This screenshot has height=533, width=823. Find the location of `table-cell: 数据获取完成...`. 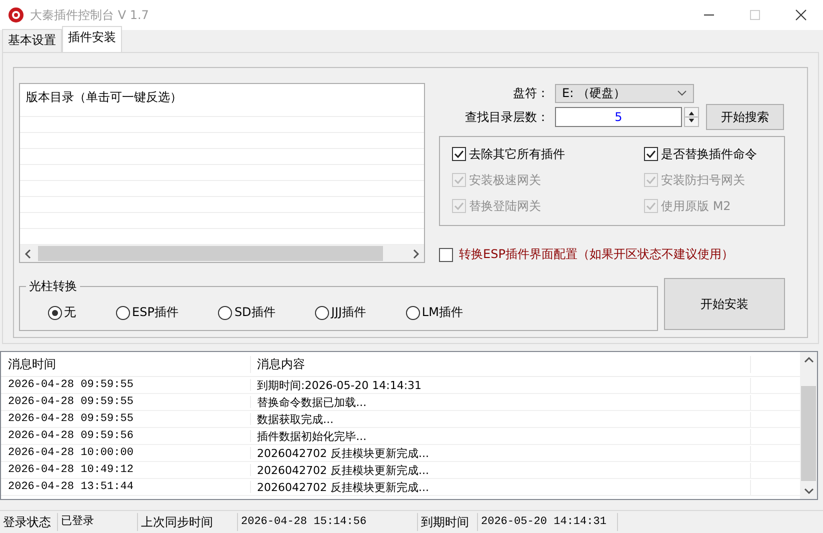

table-cell: 数据获取完成... is located at coordinates (501, 419).